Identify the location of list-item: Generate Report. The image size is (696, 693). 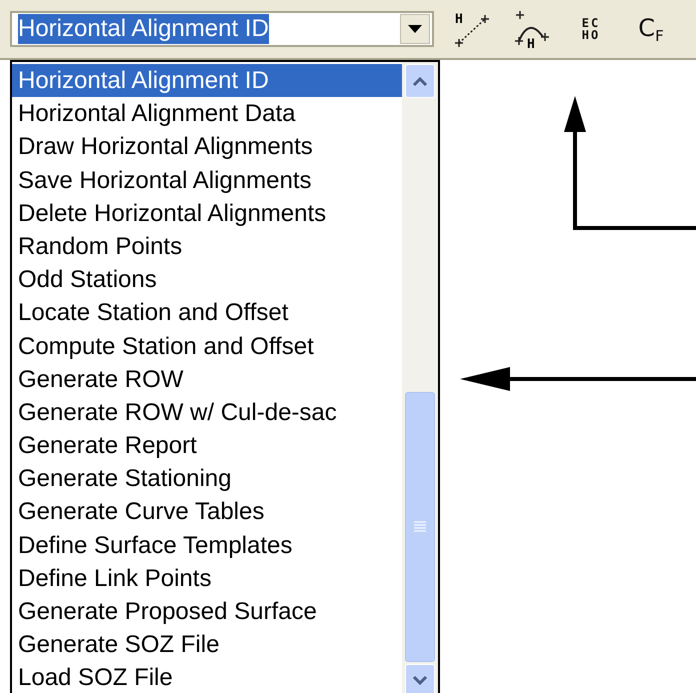
(207, 445).